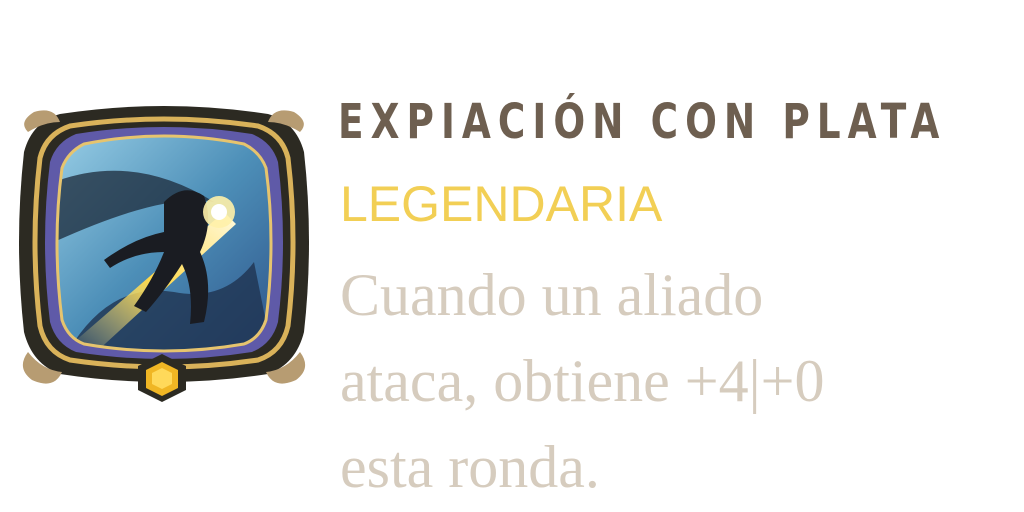 This screenshot has width=1024, height=512. What do you see at coordinates (470, 467) in the screenshot?
I see `description-line: esta ronda.` at bounding box center [470, 467].